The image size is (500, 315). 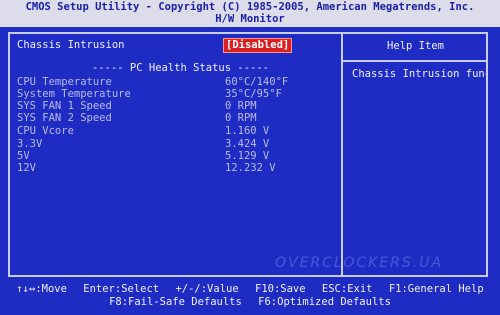 I want to click on key-save: F10:Save, so click(x=280, y=289).